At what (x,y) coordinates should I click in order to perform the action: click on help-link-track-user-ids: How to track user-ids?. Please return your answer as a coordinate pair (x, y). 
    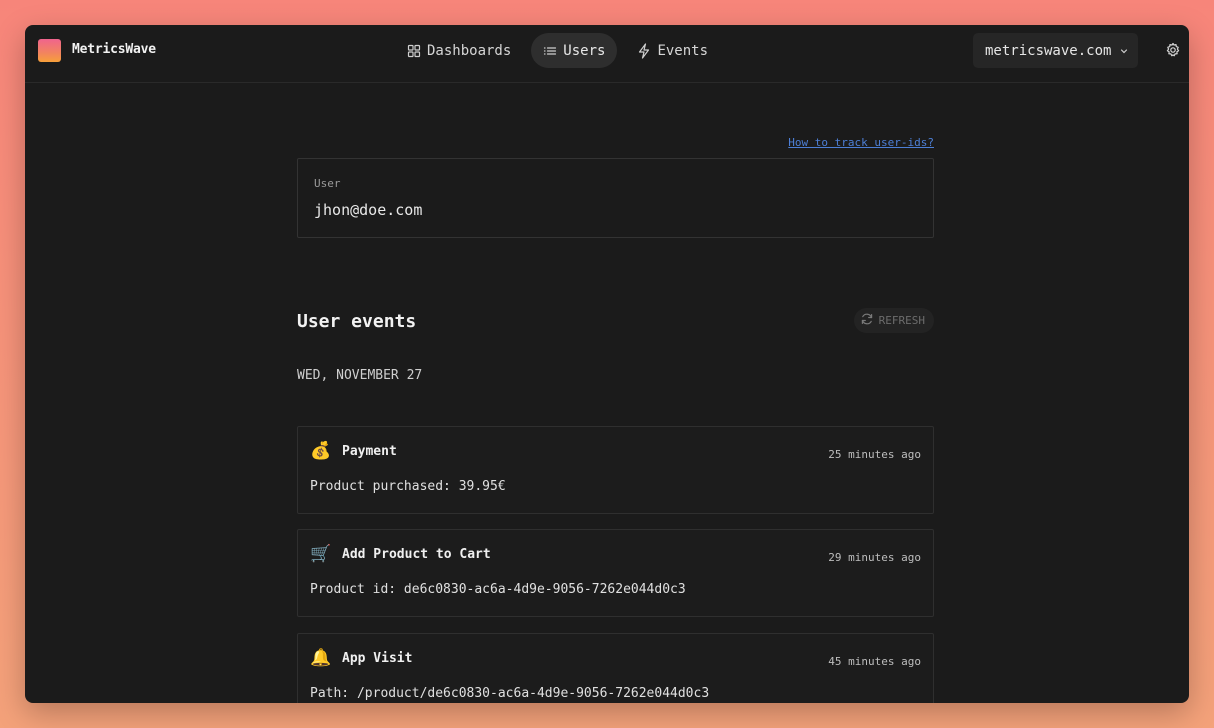
    Looking at the image, I should click on (861, 142).